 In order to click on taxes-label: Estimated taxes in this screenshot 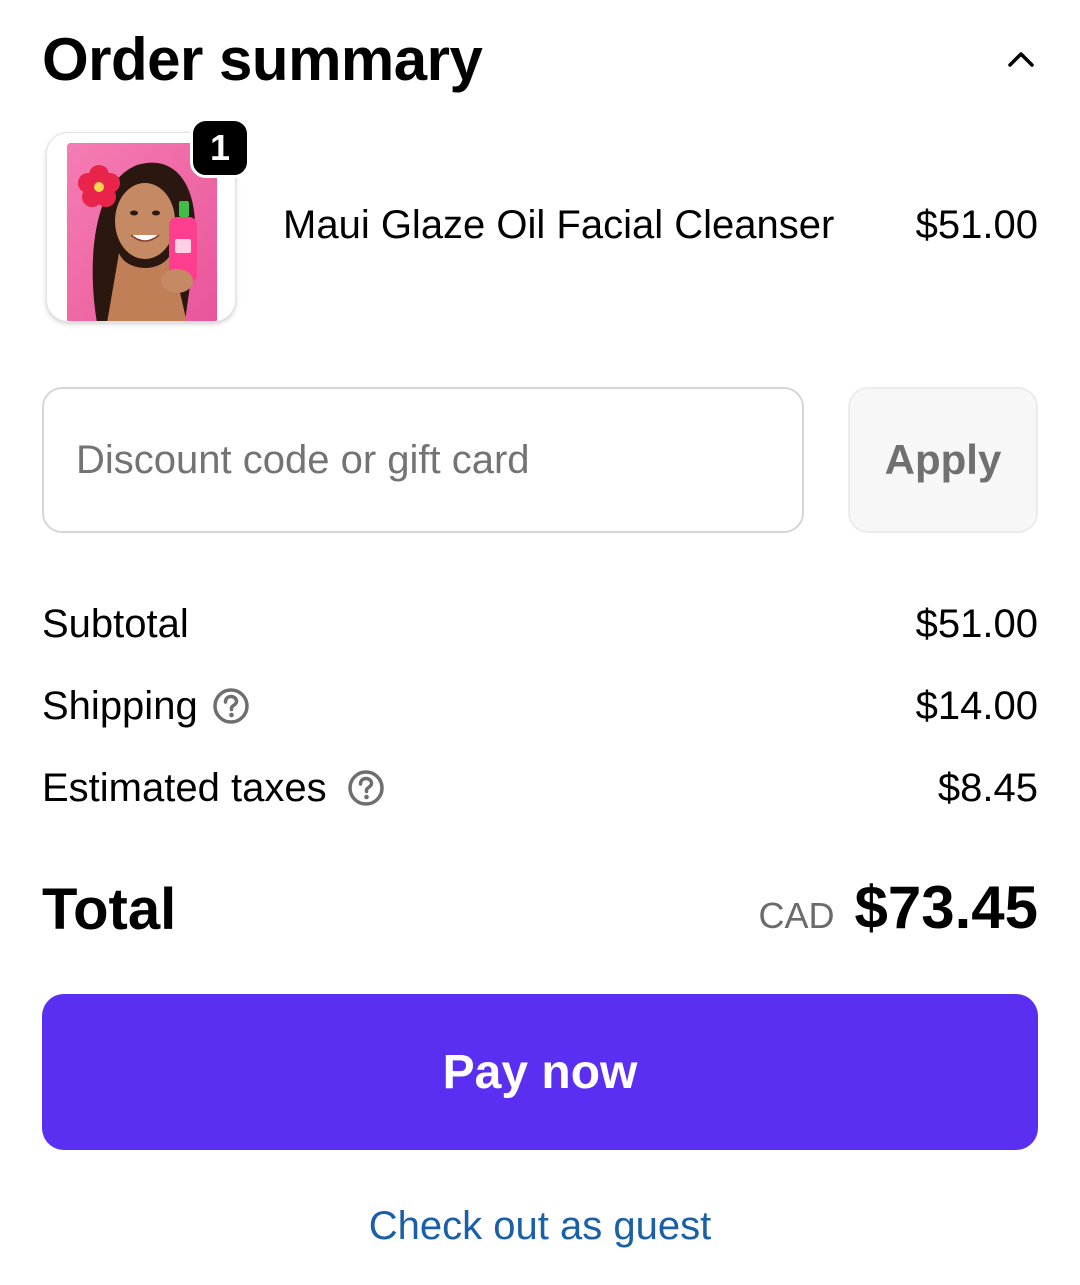, I will do `click(213, 788)`.